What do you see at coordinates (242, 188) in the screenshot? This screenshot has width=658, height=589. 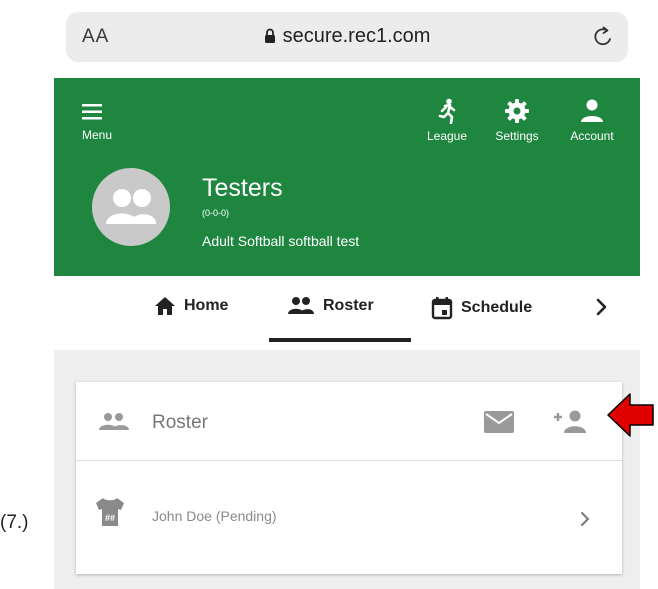 I see `team-name: Testers` at bounding box center [242, 188].